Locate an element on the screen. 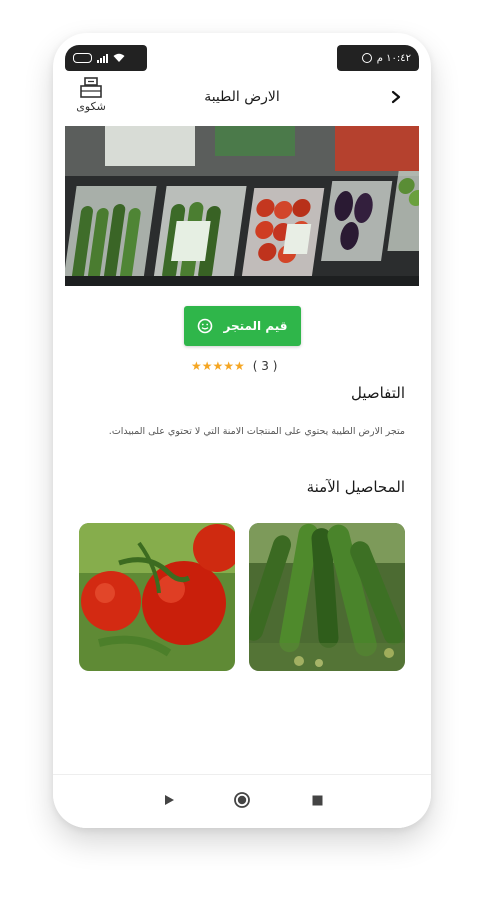  page-title: الارض الطيبة is located at coordinates (242, 97).